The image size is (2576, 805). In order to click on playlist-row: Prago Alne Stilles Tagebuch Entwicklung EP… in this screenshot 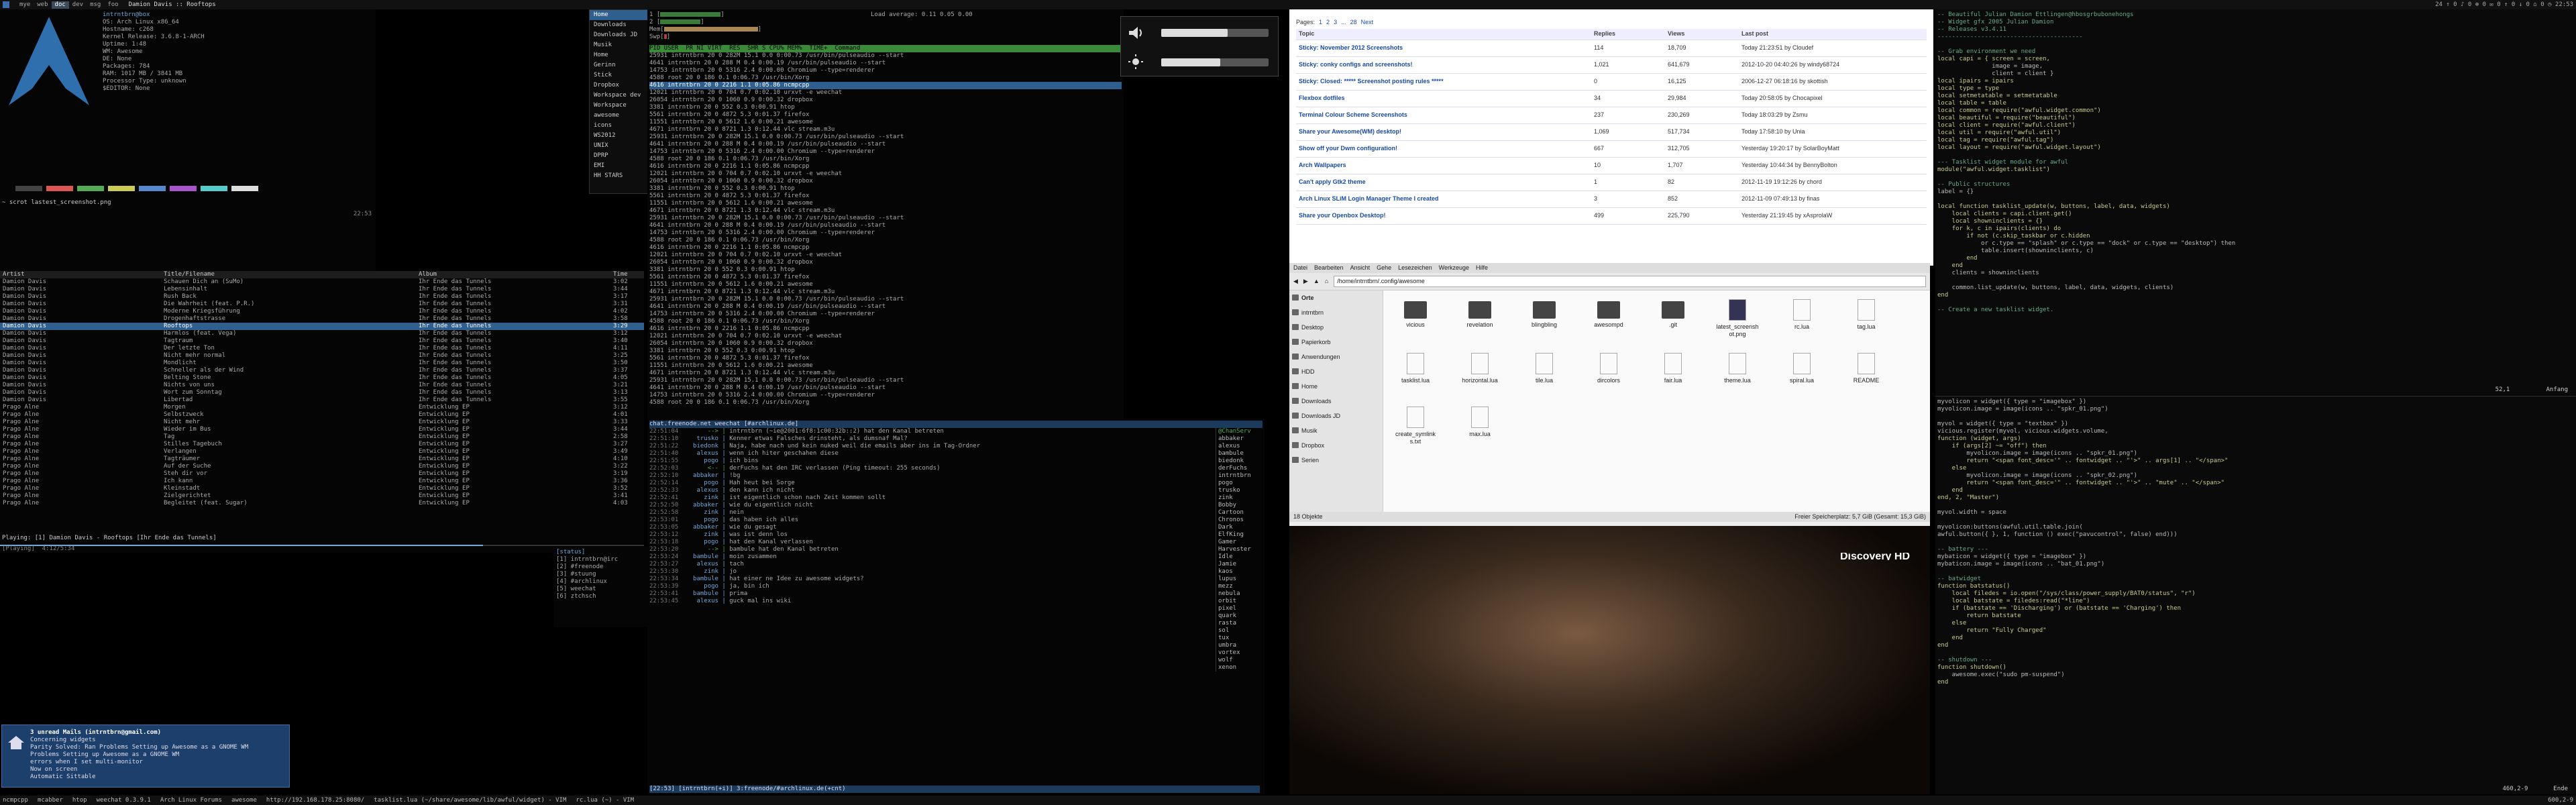, I will do `click(322, 444)`.